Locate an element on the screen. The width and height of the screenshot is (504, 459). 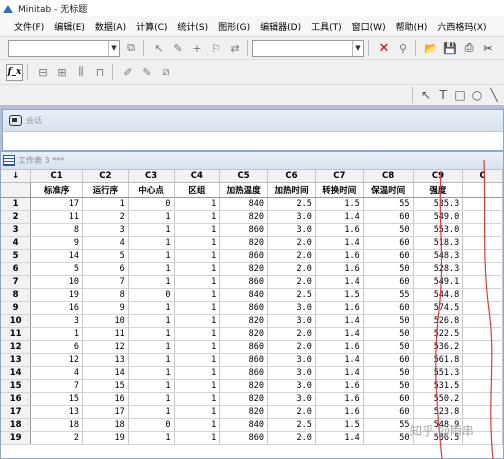
data-cell: 4 is located at coordinates (56, 373).